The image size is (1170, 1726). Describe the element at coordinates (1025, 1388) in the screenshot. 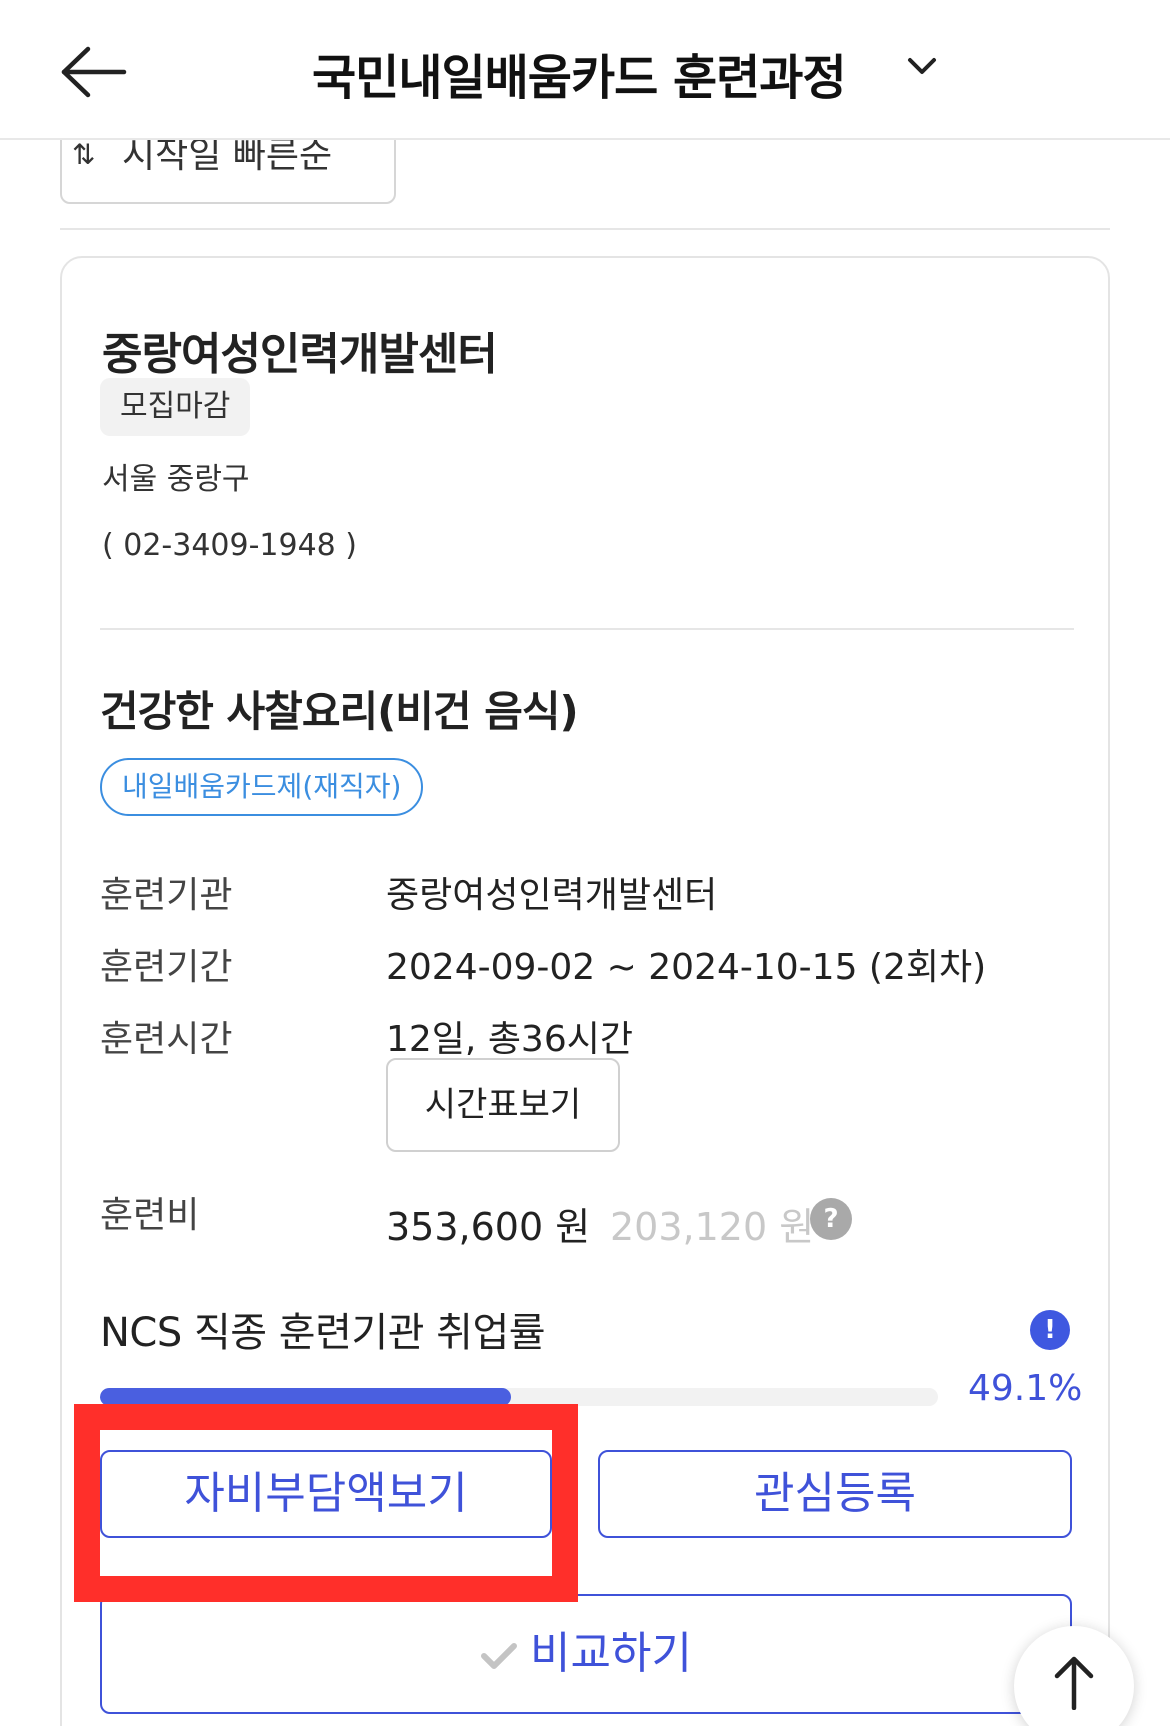

I see `employment-rate-value: 49.1%` at that location.